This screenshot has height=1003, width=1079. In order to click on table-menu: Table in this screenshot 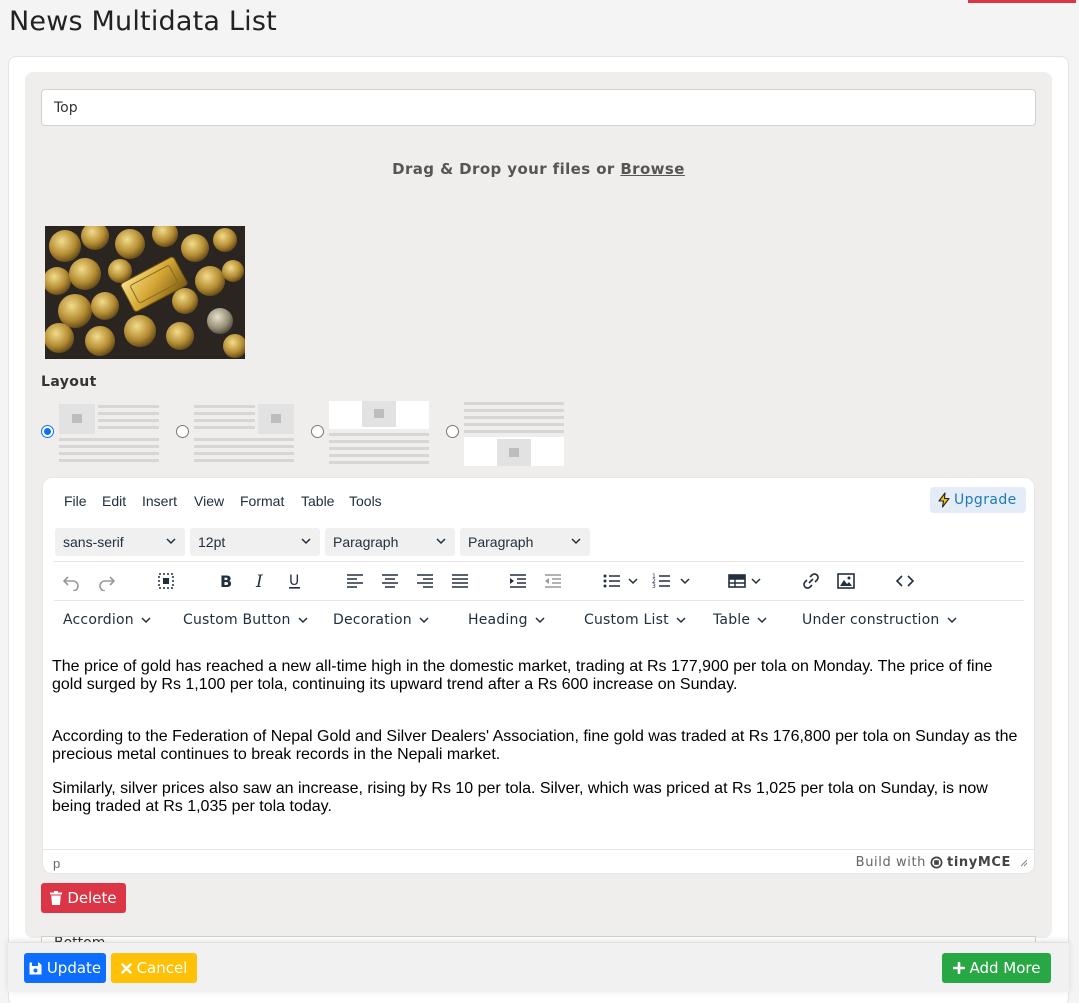, I will do `click(740, 620)`.